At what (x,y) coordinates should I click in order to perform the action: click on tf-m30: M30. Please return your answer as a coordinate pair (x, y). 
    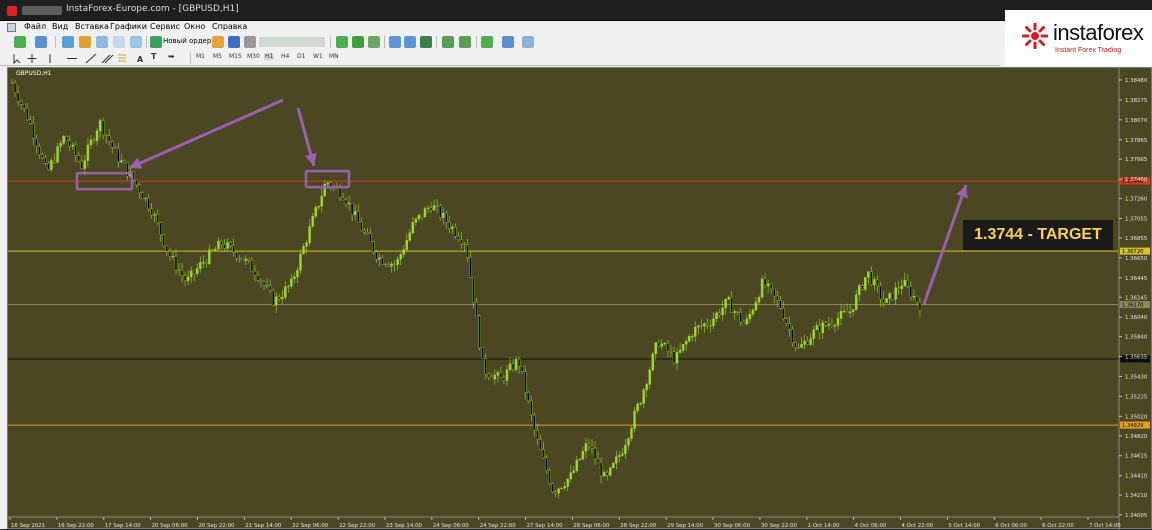
    Looking at the image, I should click on (253, 56).